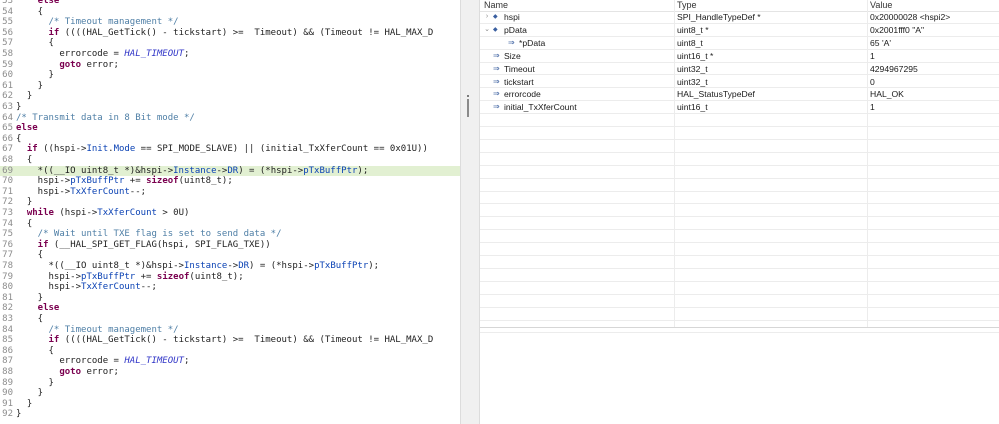 The height and width of the screenshot is (424, 999). What do you see at coordinates (230, 383) in the screenshot?
I see `code-line: 89 }` at bounding box center [230, 383].